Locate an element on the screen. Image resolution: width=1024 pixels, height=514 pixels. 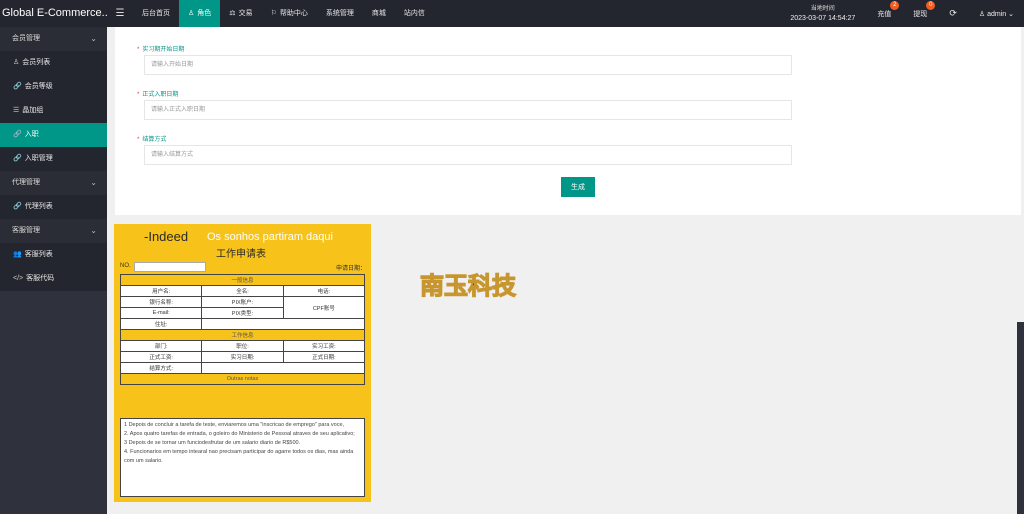
table-cell: 住址: is located at coordinates (161, 324).